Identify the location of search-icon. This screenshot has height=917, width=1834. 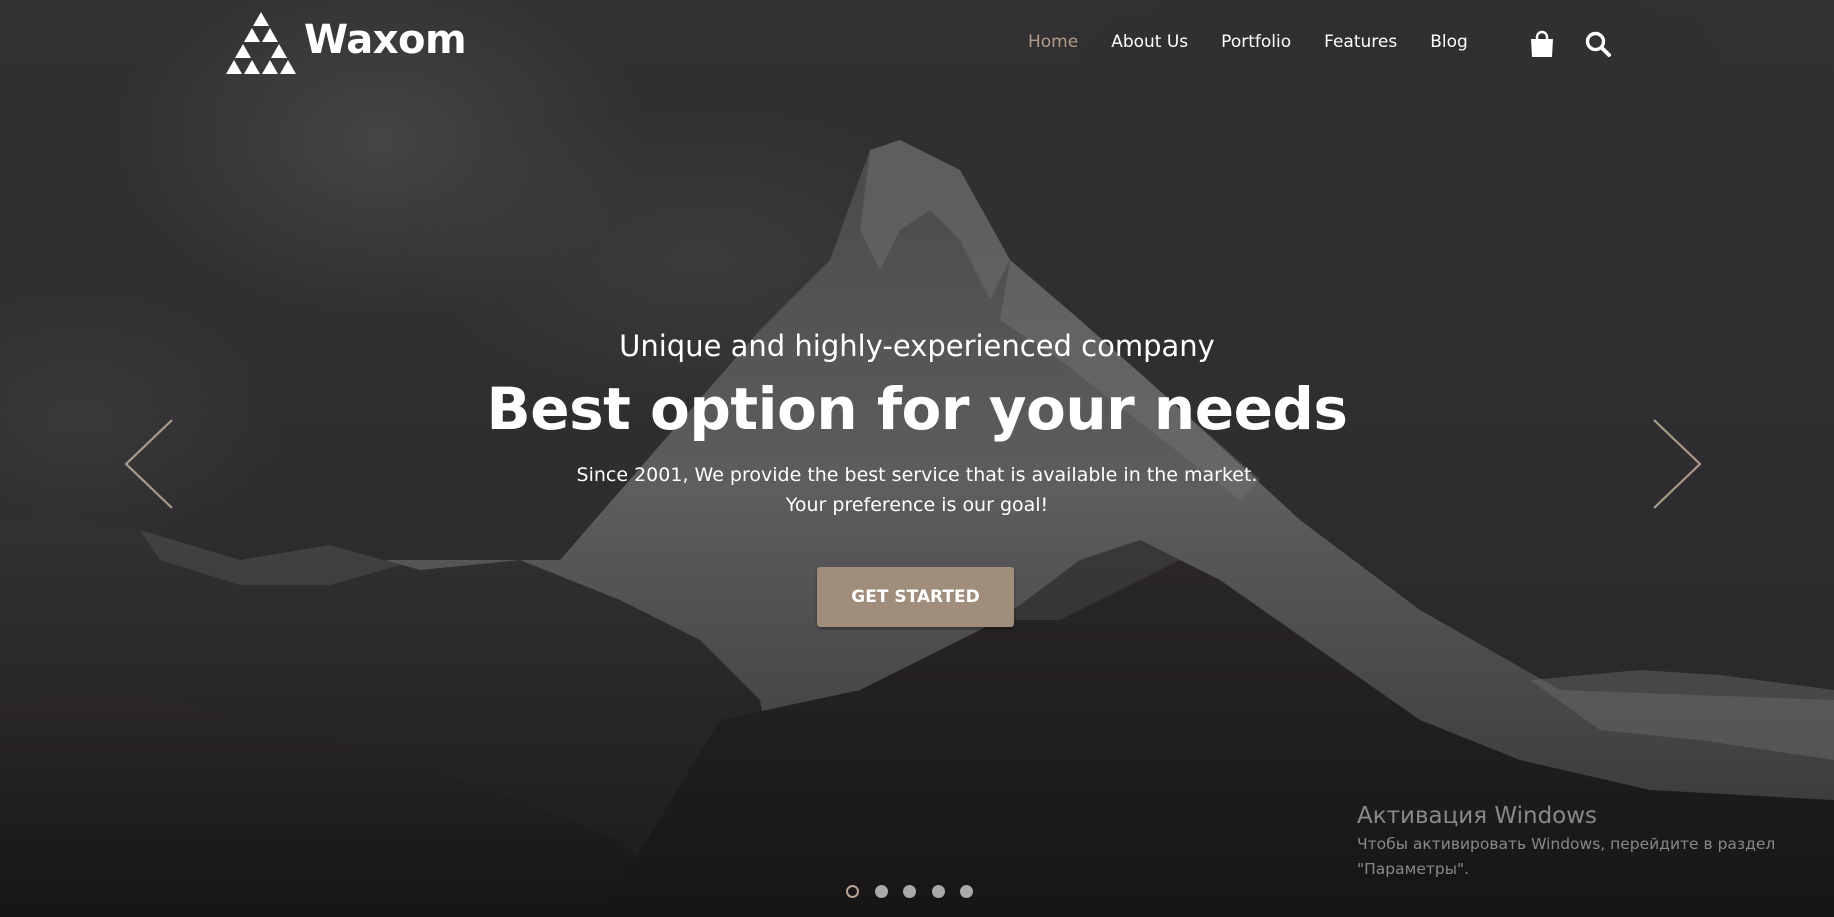
(1598, 44).